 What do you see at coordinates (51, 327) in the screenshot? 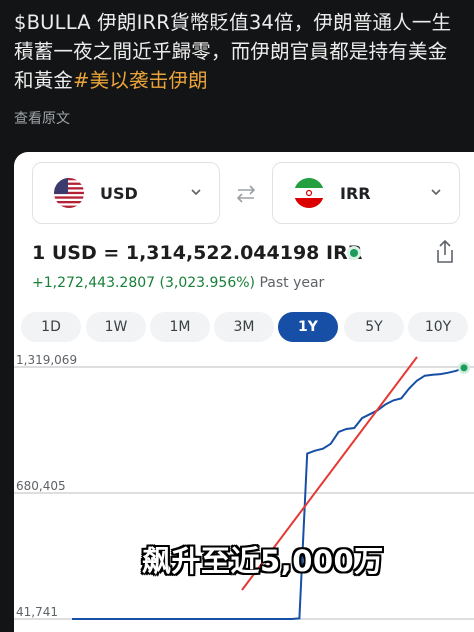
I see `period-button-1d: 1D` at bounding box center [51, 327].